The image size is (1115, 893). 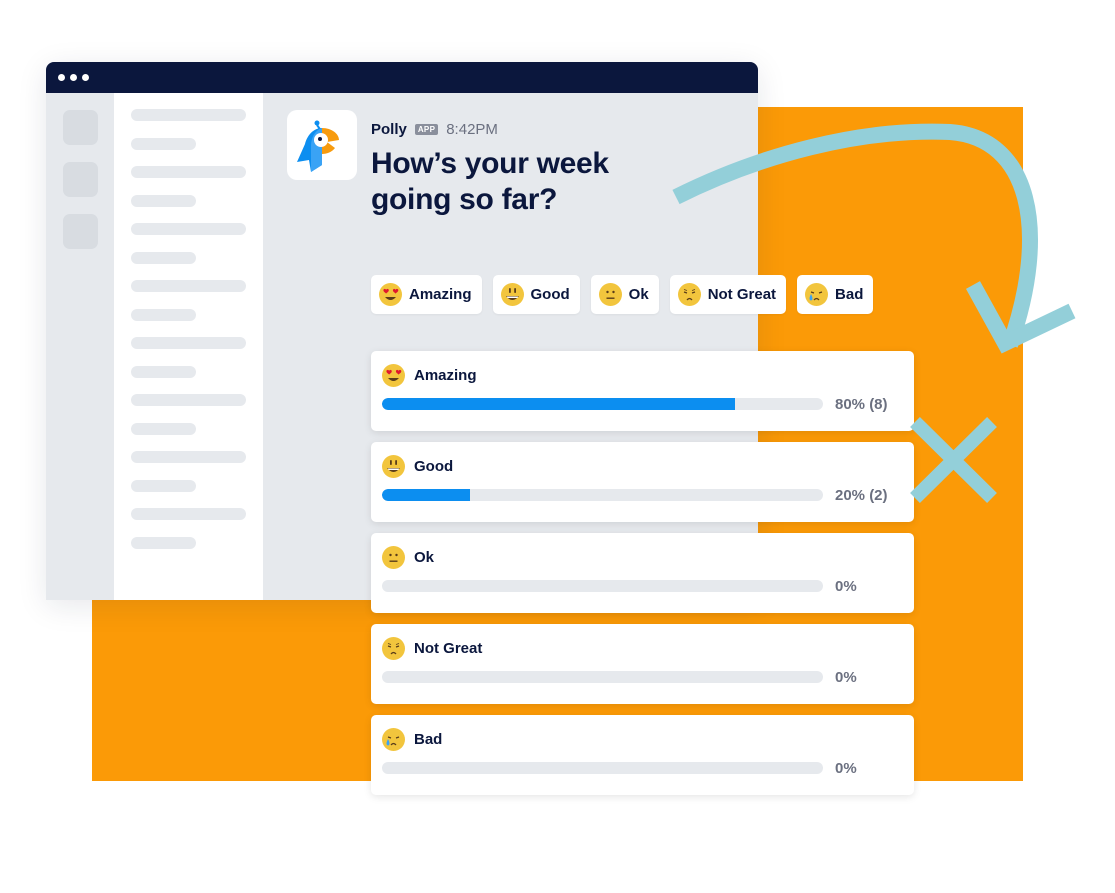 I want to click on vote-button-ok: Ok, so click(x=624, y=294).